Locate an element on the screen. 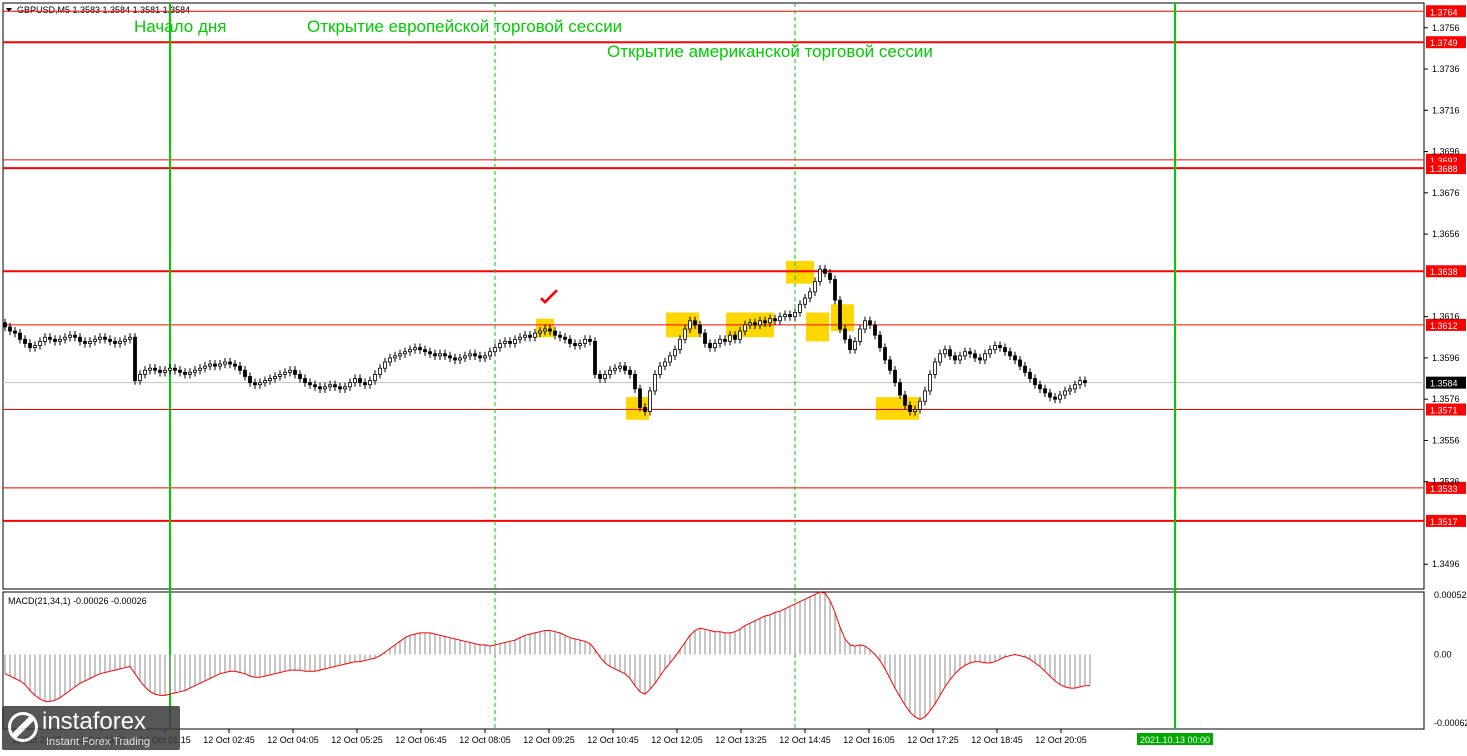 The width and height of the screenshot is (1467, 756). y-tick-label-3: 1.3696 is located at coordinates (1446, 152).